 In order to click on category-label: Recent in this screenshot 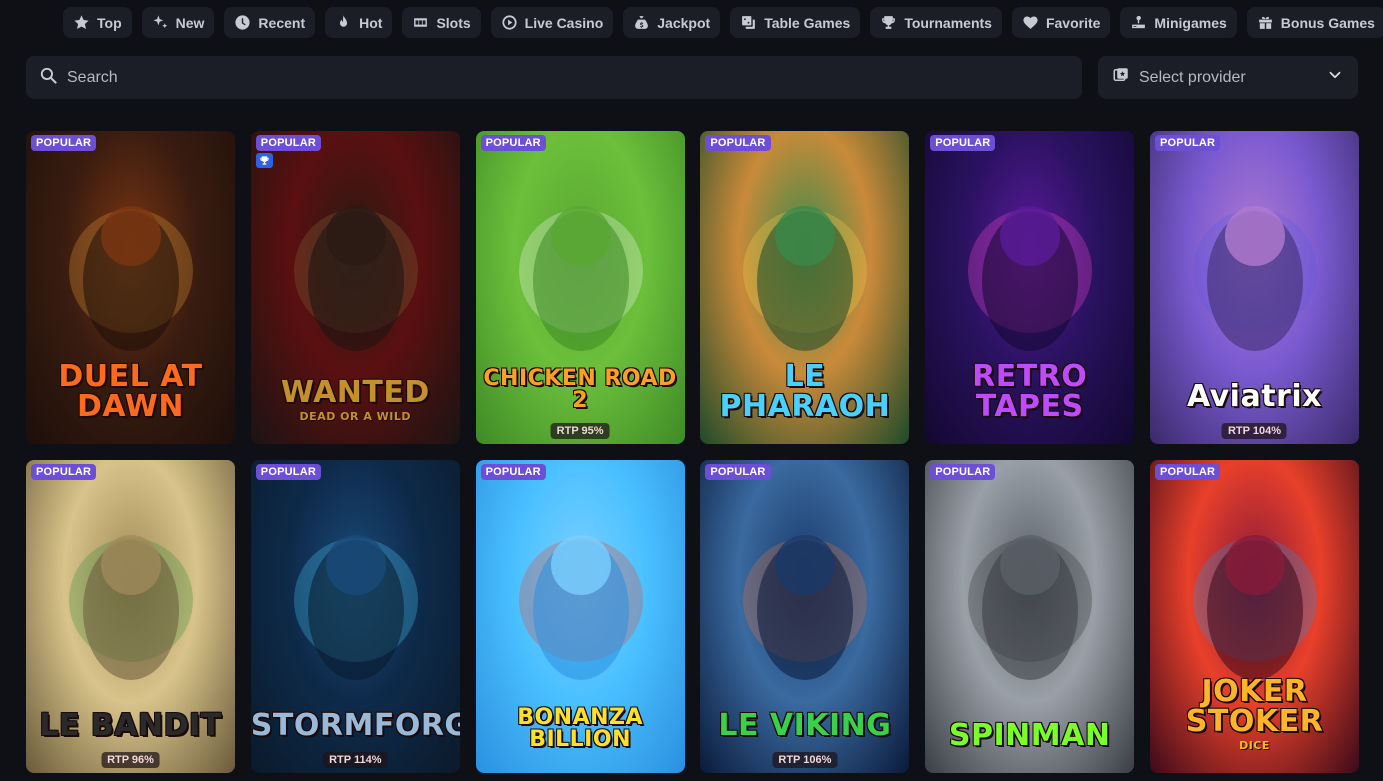, I will do `click(282, 22)`.